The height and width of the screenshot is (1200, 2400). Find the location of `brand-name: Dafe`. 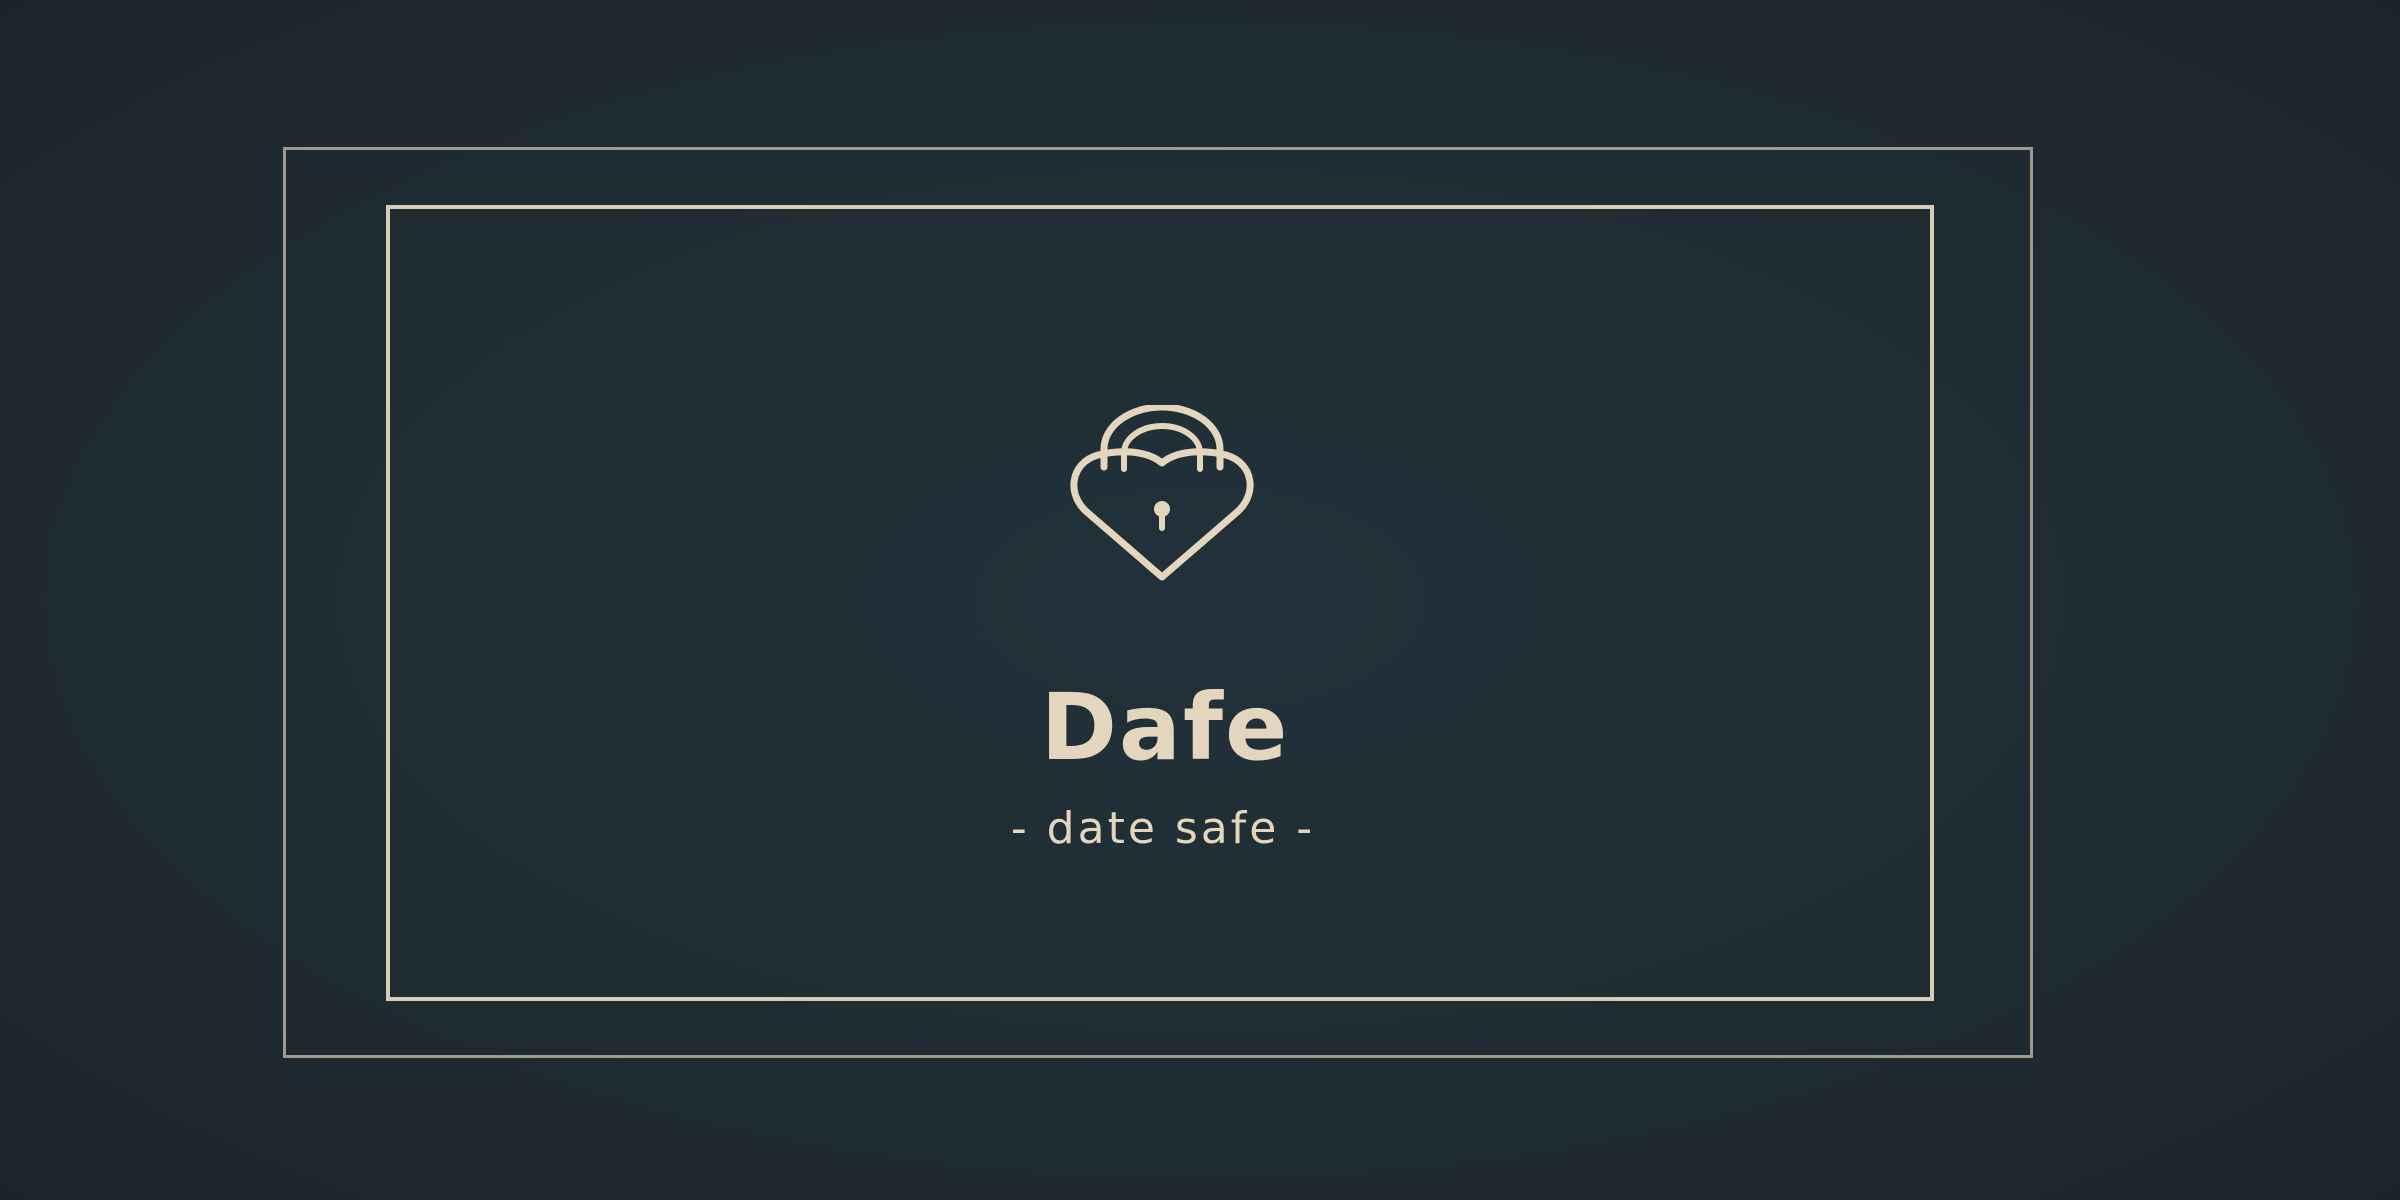

brand-name: Dafe is located at coordinates (1165, 727).